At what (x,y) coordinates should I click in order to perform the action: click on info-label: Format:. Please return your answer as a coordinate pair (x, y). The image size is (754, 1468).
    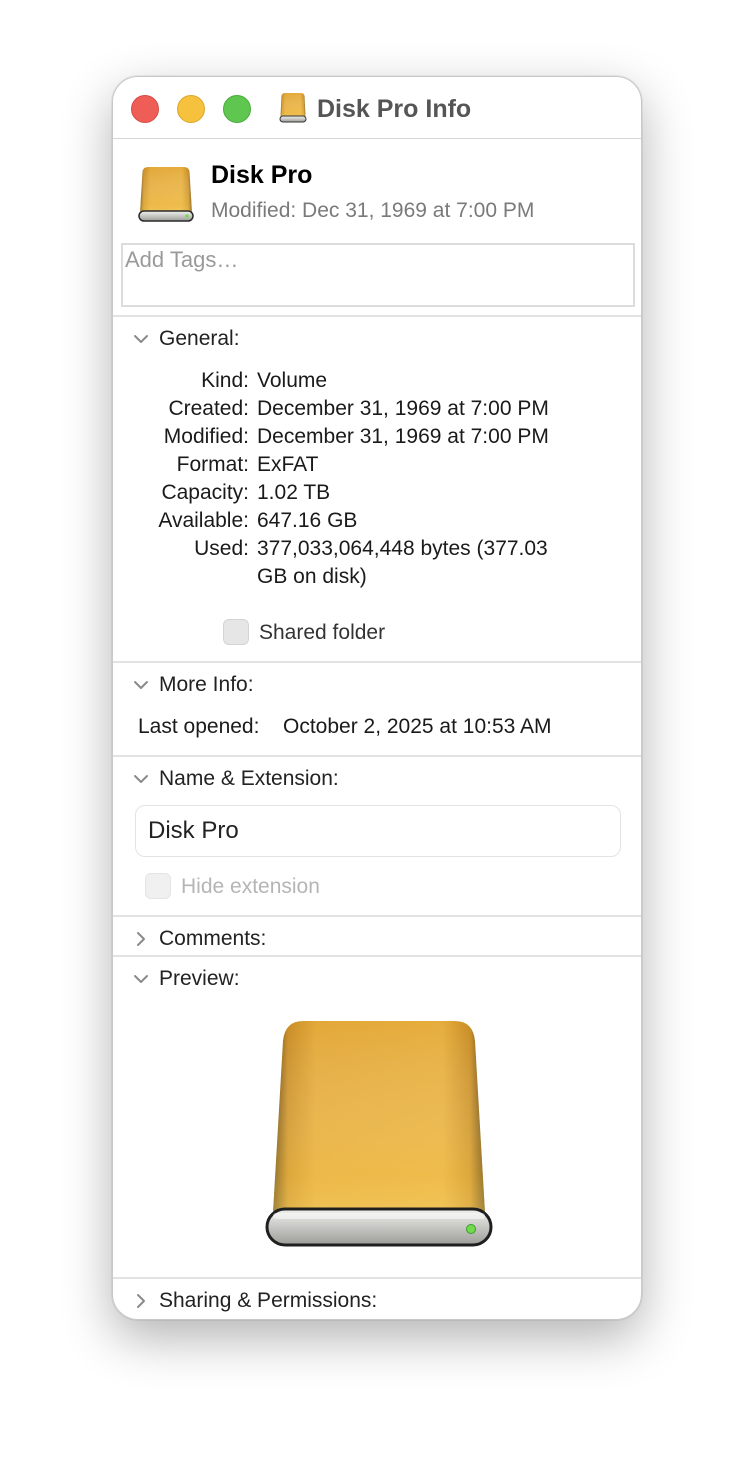
    Looking at the image, I should click on (212, 464).